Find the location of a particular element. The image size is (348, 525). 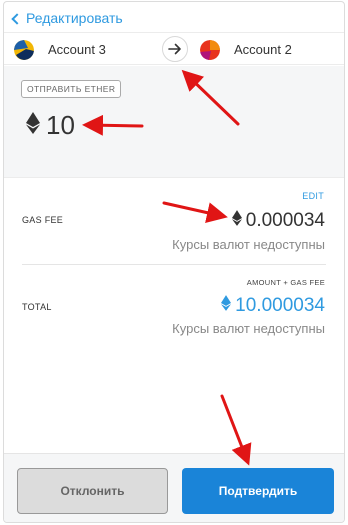

total-value: 10.000034 is located at coordinates (273, 306).